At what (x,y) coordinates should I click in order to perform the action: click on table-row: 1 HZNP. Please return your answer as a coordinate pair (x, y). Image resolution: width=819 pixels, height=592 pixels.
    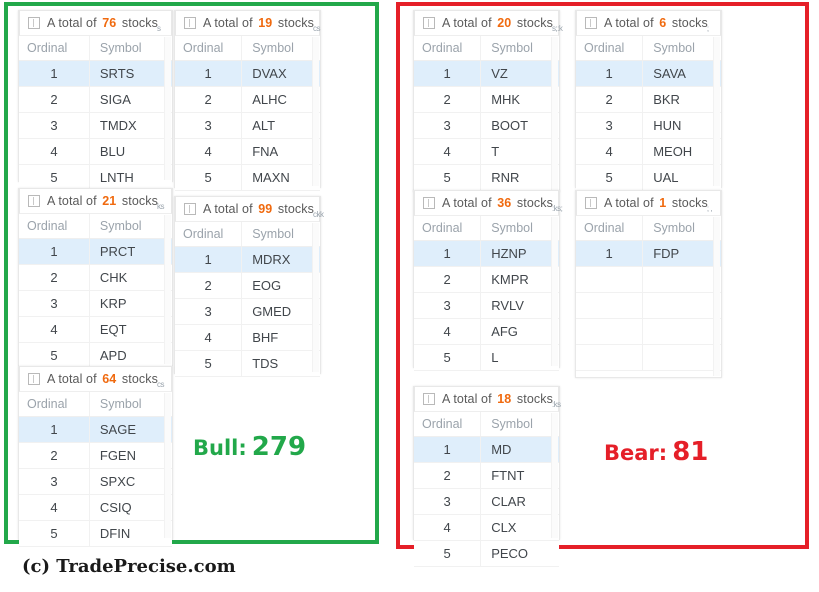
    Looking at the image, I should click on (486, 253).